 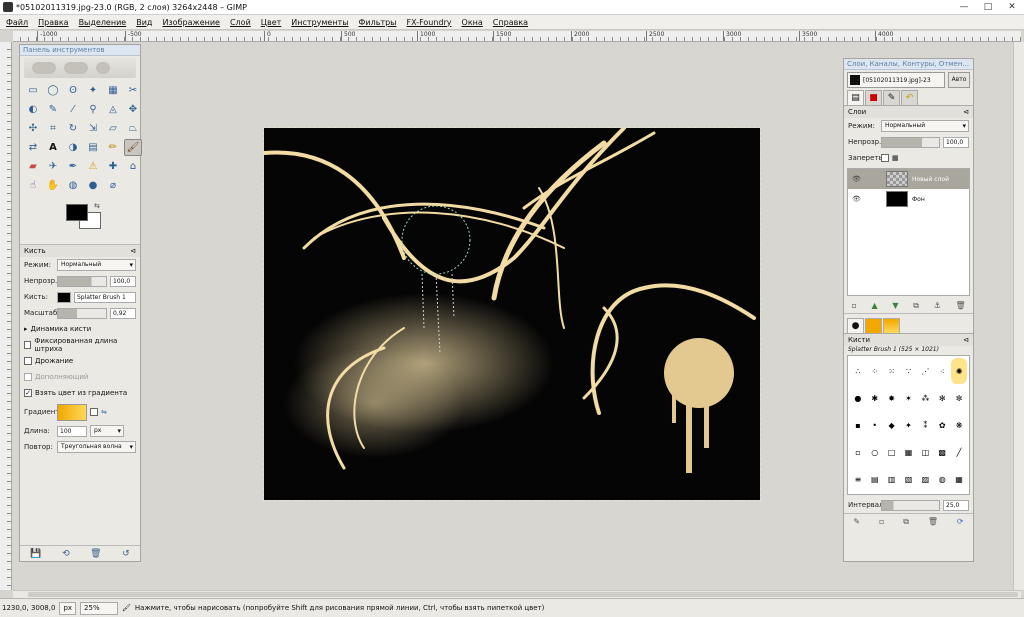 What do you see at coordinates (933, 521) in the screenshot?
I see `delete-brush-icon: 🗑` at bounding box center [933, 521].